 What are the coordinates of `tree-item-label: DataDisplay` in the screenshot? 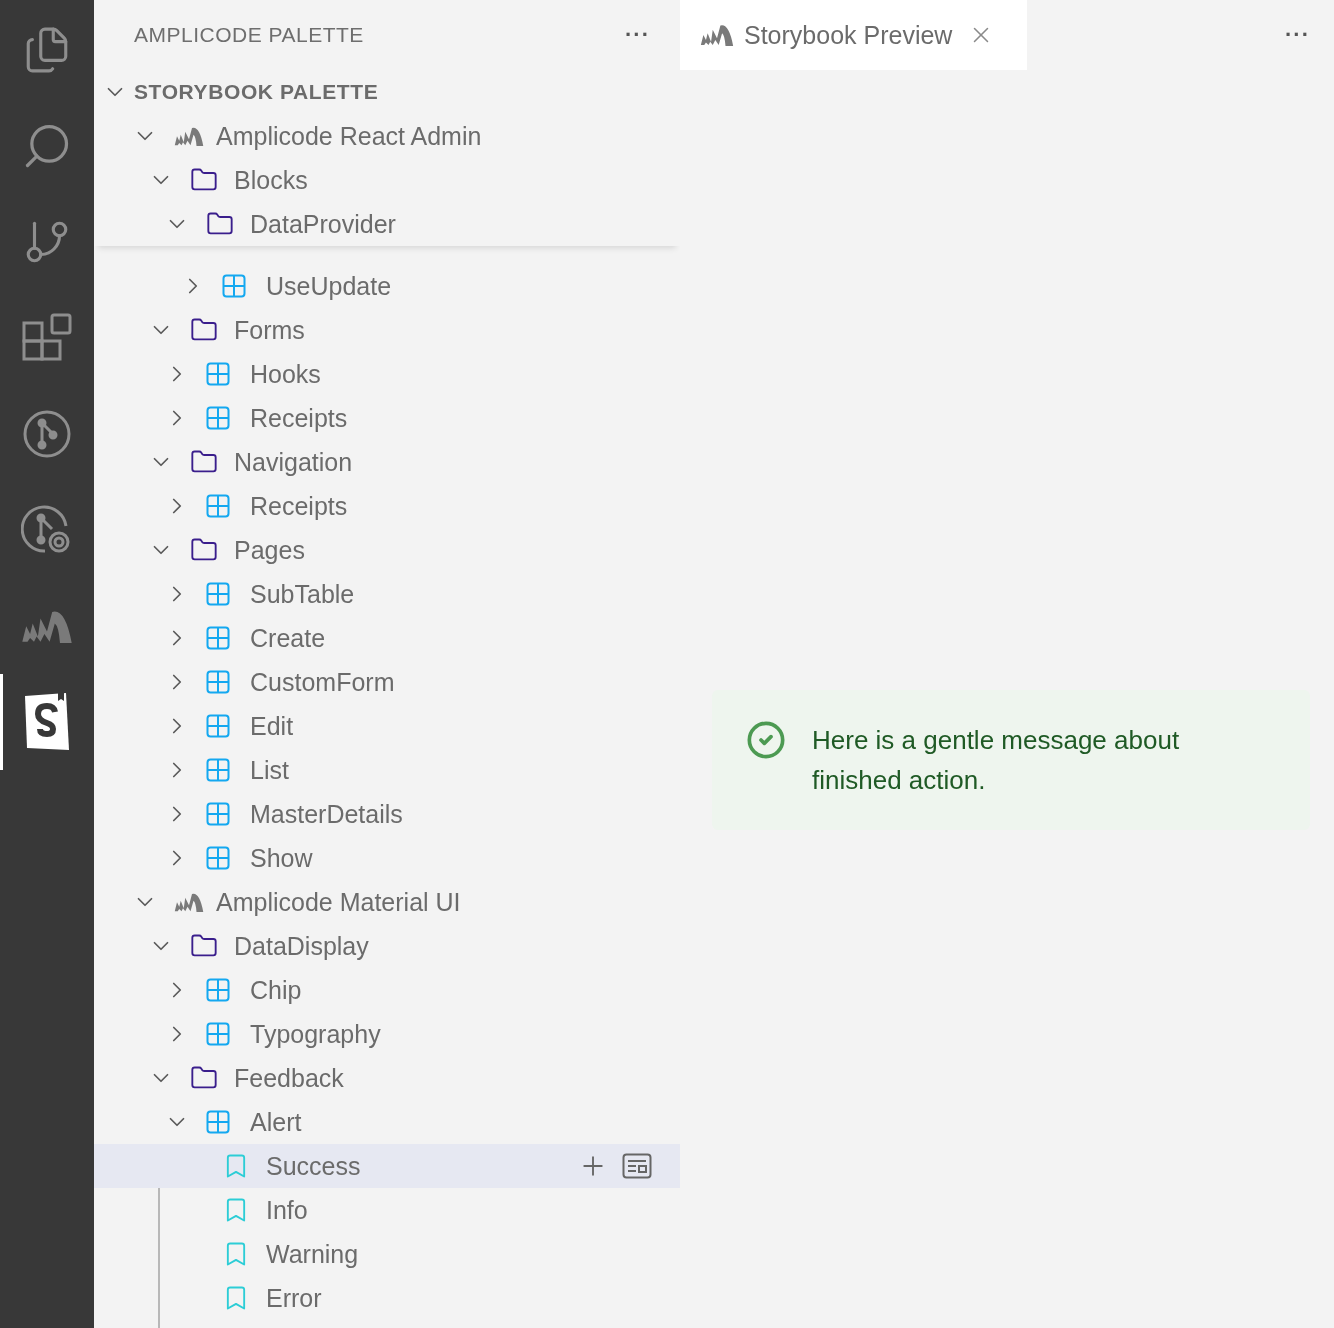 It's located at (301, 946).